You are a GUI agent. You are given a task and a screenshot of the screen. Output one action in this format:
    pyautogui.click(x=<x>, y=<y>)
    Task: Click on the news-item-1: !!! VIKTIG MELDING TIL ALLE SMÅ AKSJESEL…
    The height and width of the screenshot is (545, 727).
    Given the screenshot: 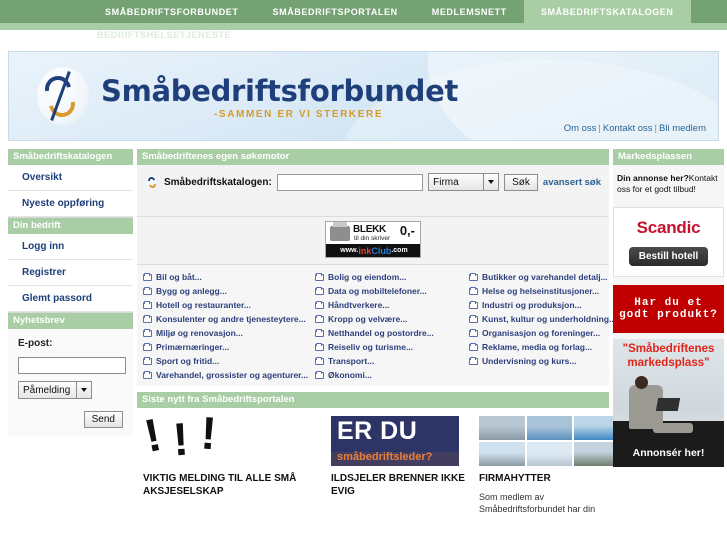 What is the action you would take?
    pyautogui.click(x=230, y=461)
    